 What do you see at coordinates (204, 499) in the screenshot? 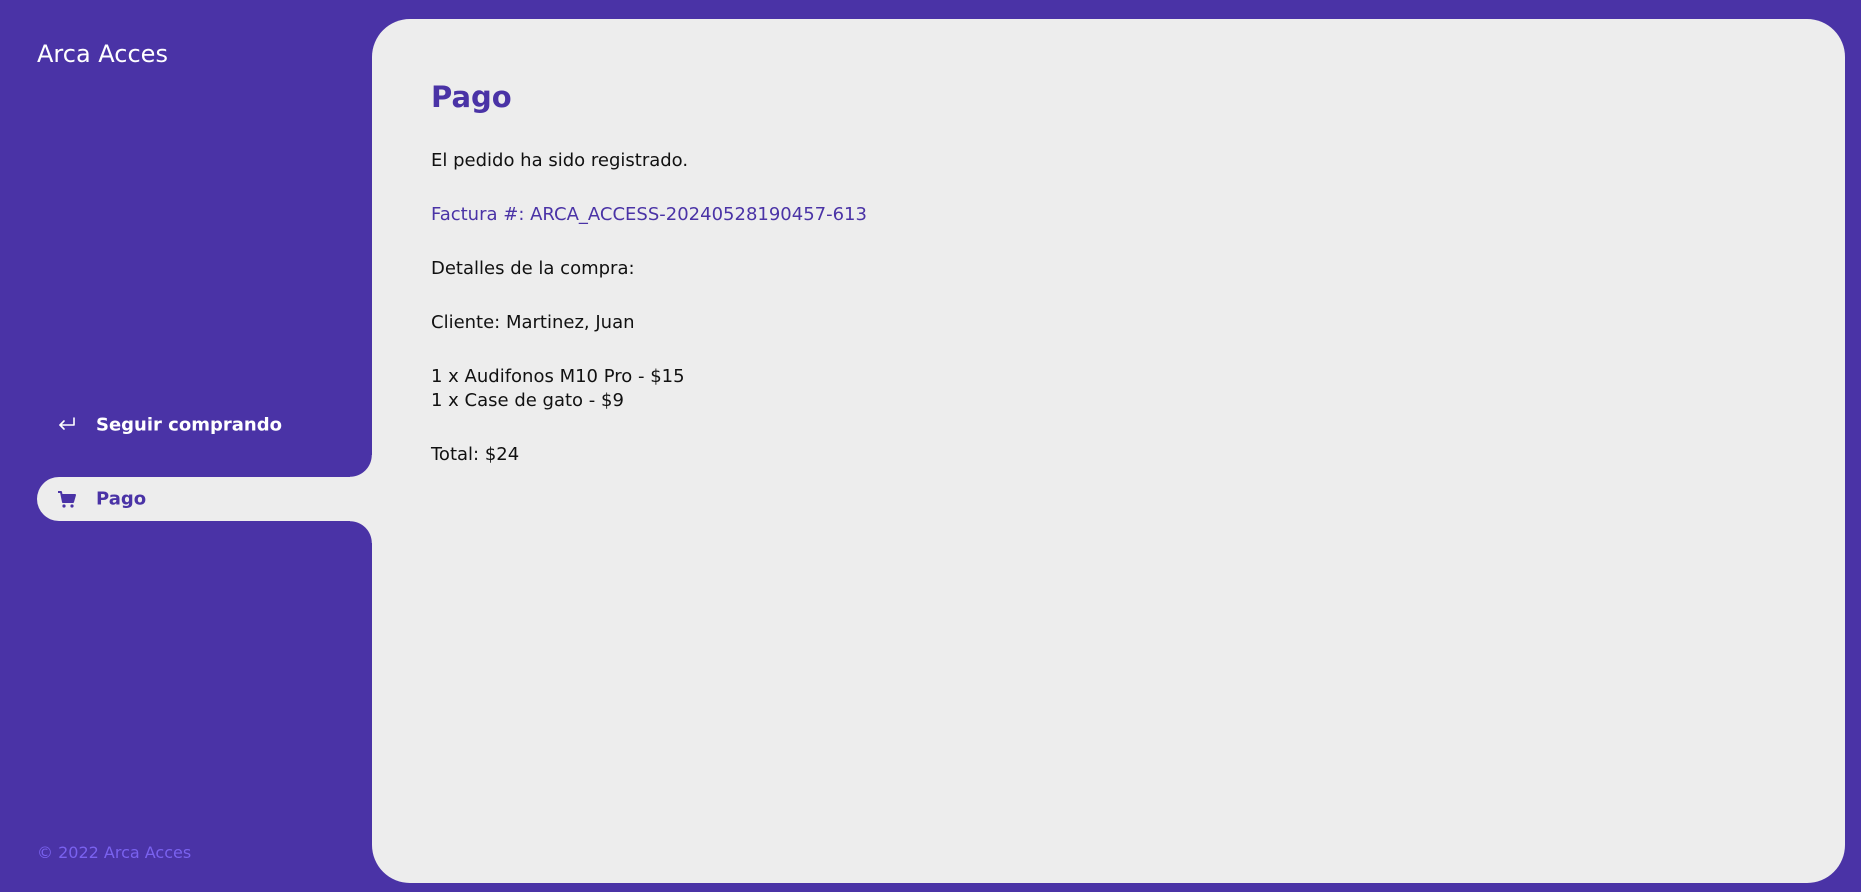
I see `sidebar-item-pago: Pago` at bounding box center [204, 499].